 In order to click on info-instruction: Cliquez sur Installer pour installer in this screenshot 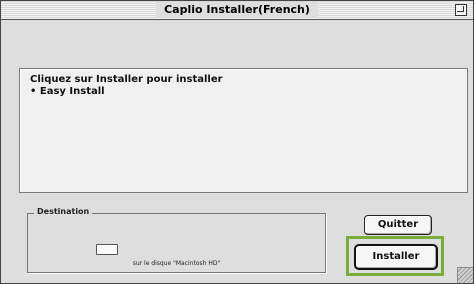, I will do `click(126, 79)`.